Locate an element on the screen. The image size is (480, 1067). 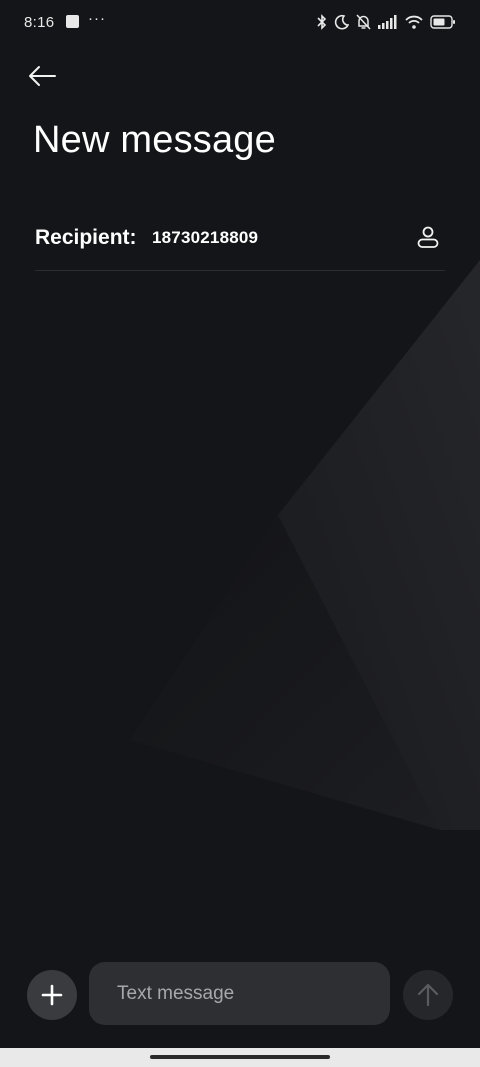
recipient-field: Recipient: 18730218809 is located at coordinates (240, 242).